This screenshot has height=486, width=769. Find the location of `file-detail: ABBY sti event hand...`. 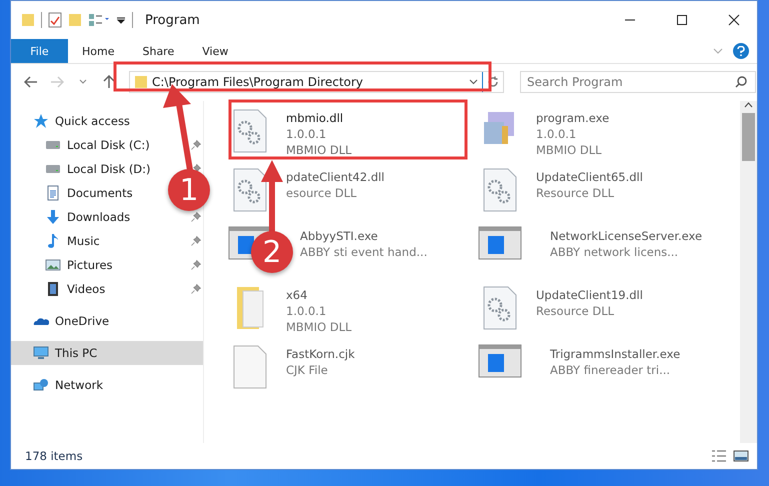

file-detail: ABBY sti event hand... is located at coordinates (364, 252).